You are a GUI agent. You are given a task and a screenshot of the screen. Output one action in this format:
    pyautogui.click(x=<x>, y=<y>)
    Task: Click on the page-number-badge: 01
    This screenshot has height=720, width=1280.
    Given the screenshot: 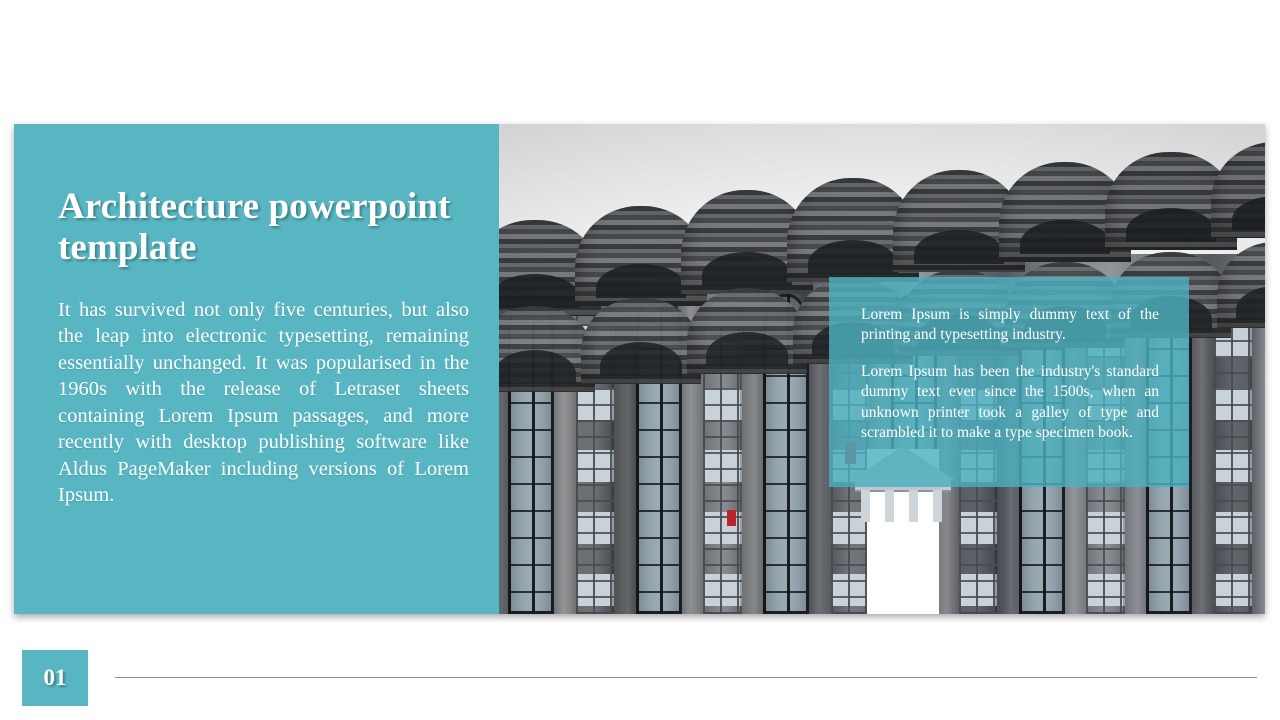 What is the action you would take?
    pyautogui.click(x=55, y=678)
    